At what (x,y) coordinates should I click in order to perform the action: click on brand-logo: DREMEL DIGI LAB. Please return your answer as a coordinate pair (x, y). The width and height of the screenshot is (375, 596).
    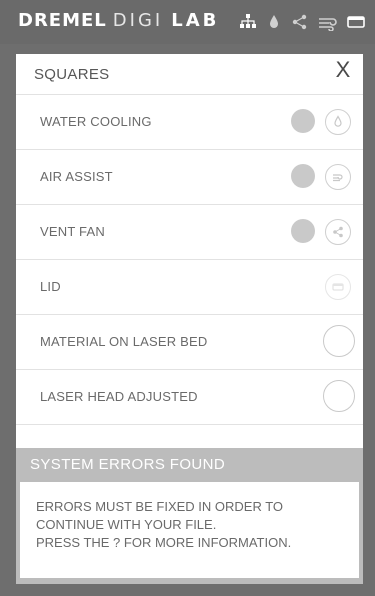
    Looking at the image, I should click on (118, 22).